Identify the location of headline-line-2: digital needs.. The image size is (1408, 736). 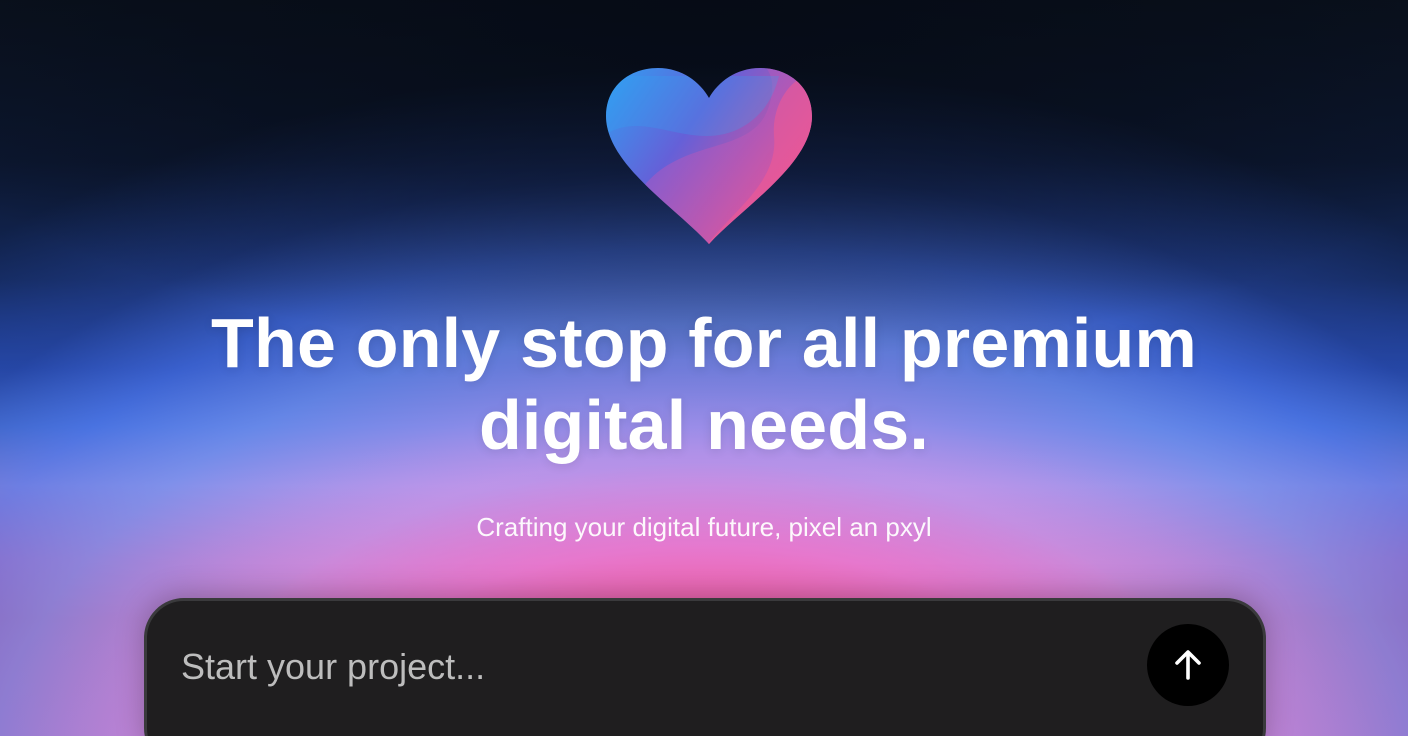
(704, 425).